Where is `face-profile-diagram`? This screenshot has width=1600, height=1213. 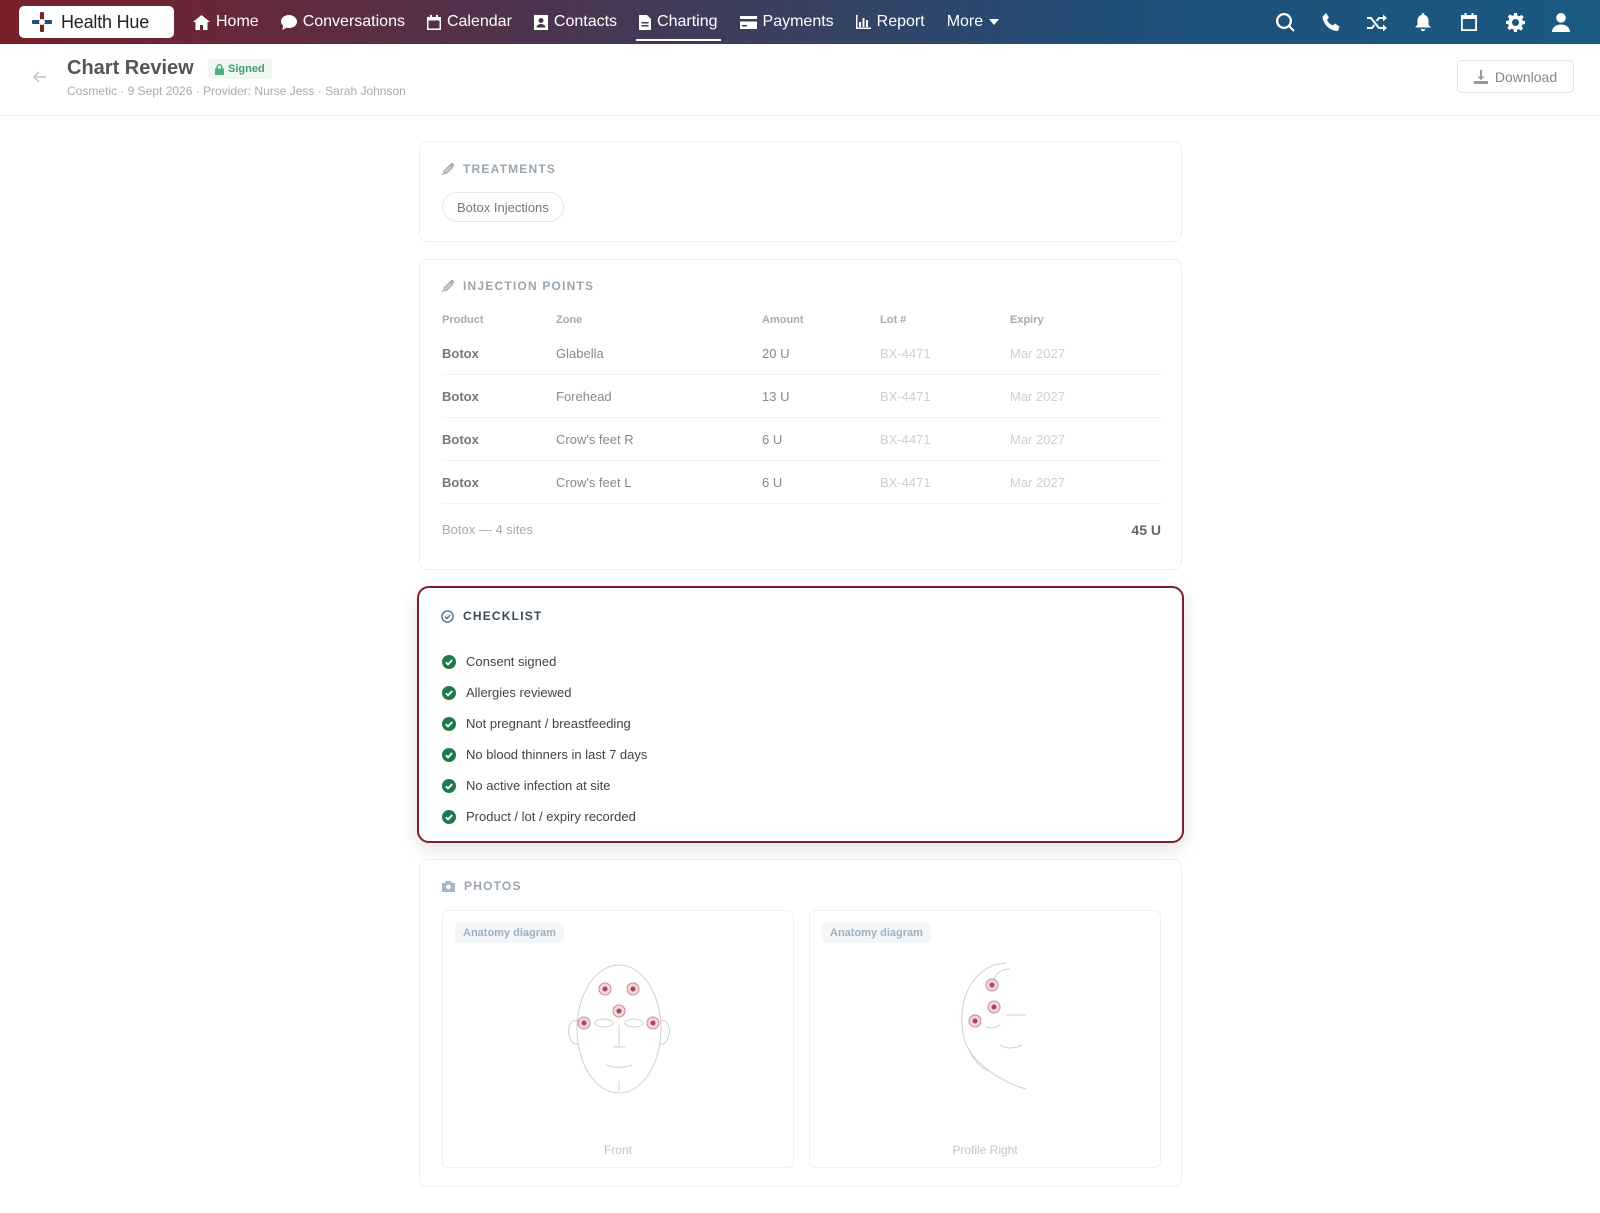 face-profile-diagram is located at coordinates (994, 1026).